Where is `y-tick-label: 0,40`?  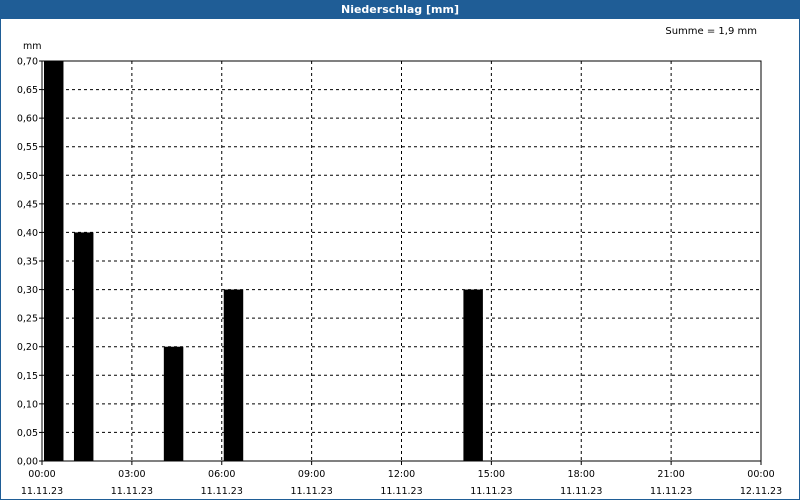 y-tick-label: 0,40 is located at coordinates (27, 233).